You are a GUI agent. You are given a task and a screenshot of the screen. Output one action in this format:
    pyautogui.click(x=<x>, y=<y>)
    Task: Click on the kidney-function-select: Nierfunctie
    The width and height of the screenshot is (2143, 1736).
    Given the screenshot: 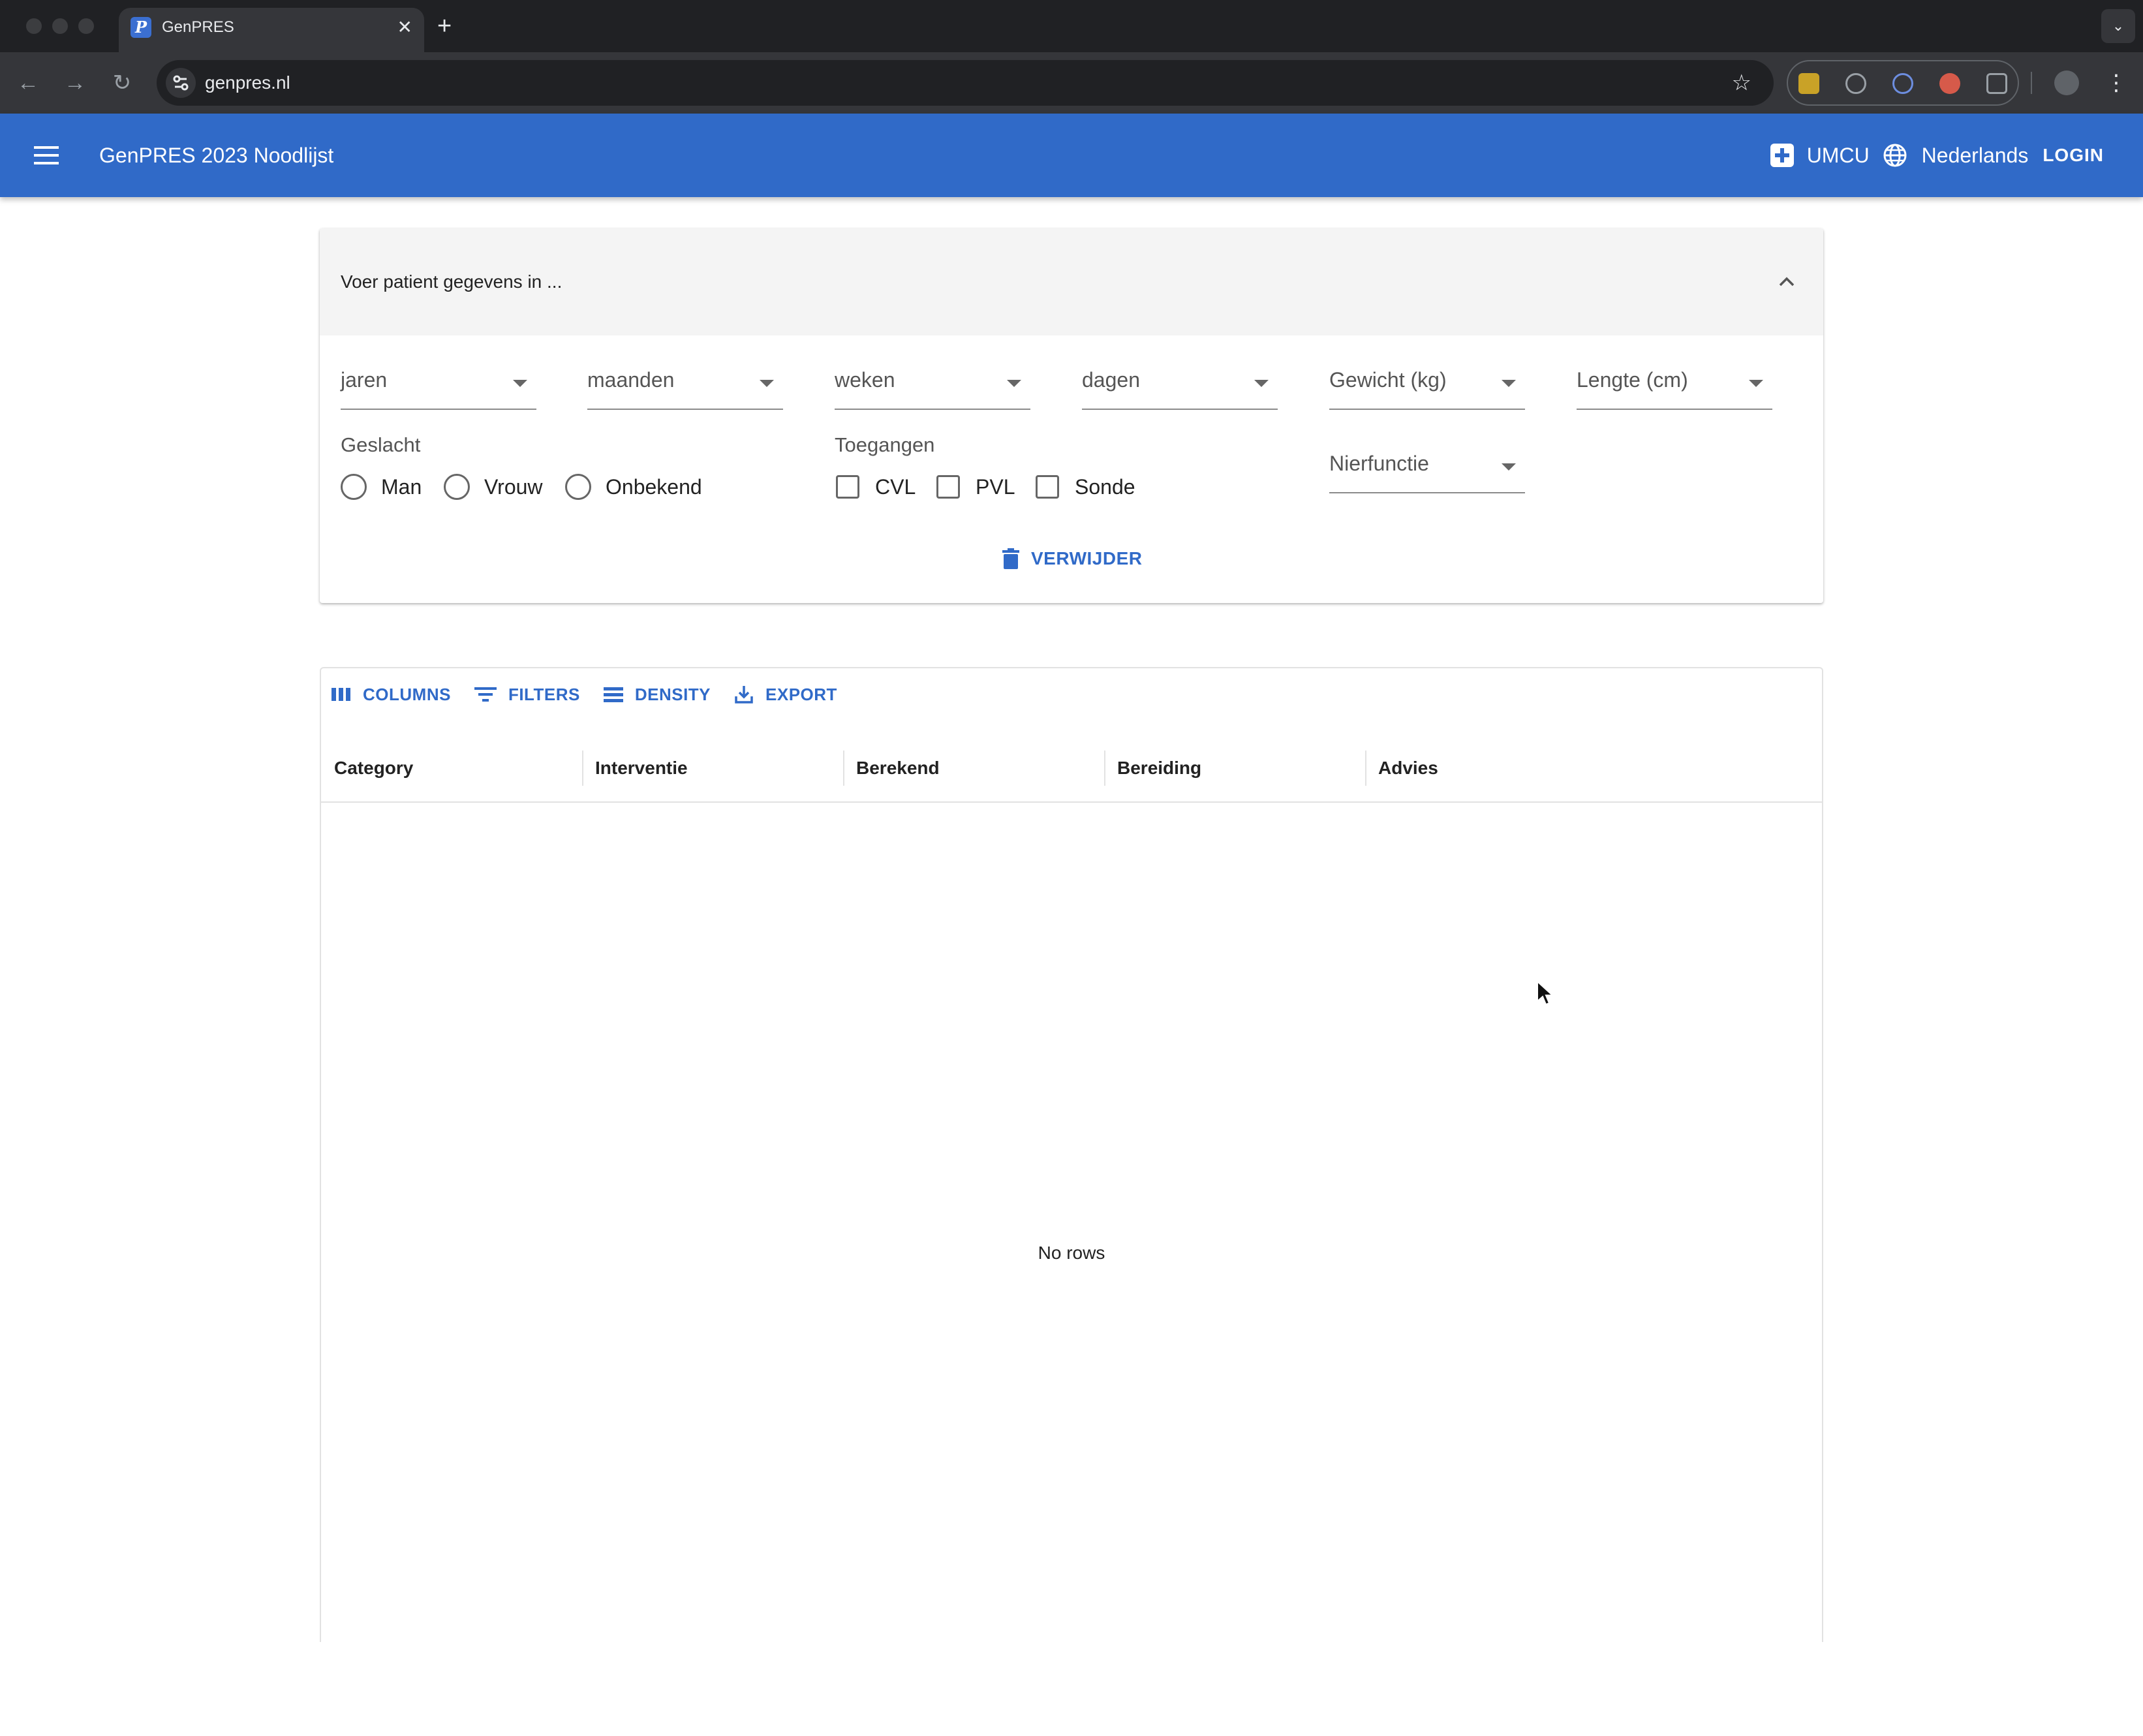 What is the action you would take?
    pyautogui.click(x=1427, y=471)
    